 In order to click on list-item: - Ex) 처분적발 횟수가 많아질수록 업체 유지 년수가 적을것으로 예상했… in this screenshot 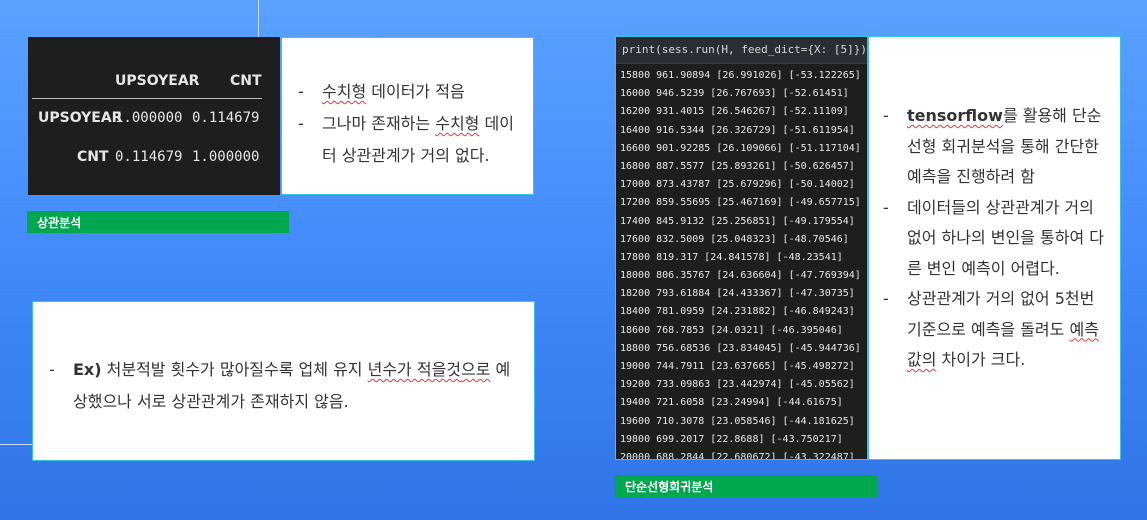, I will do `click(284, 386)`.